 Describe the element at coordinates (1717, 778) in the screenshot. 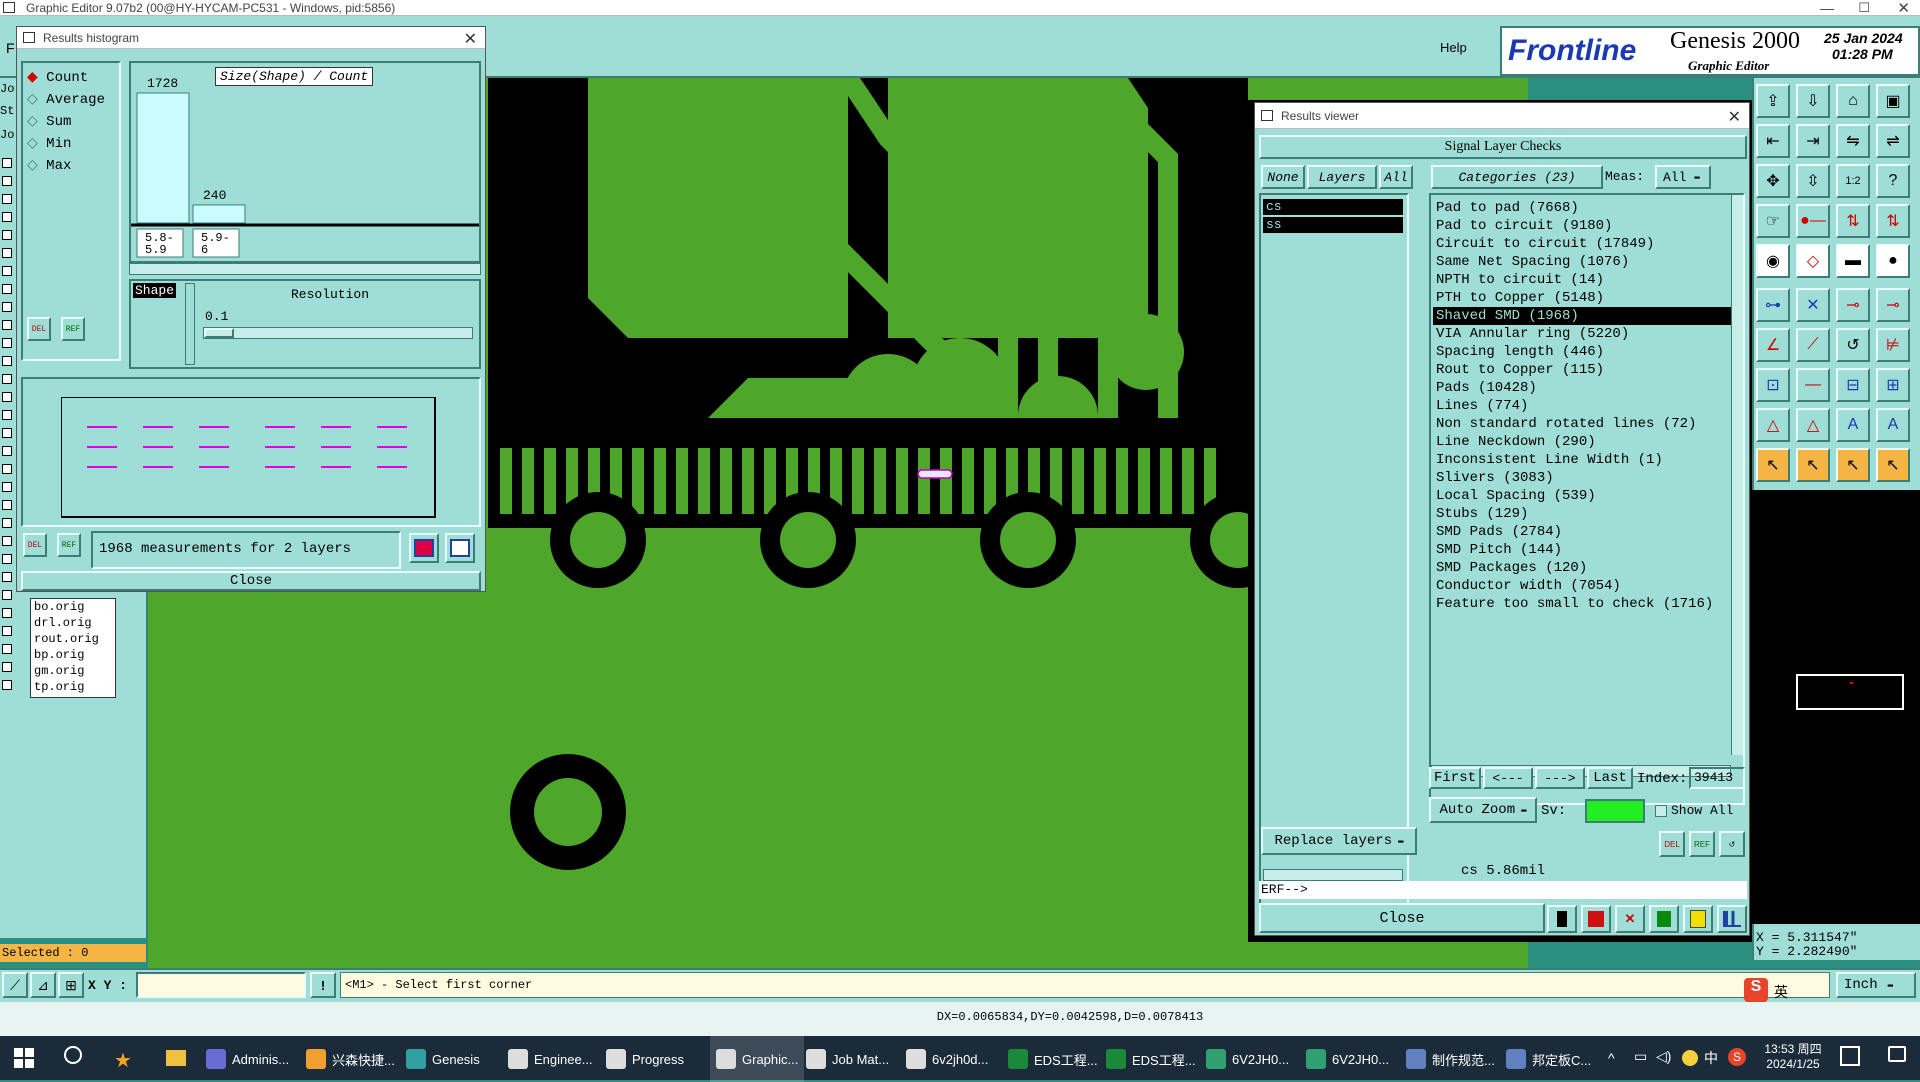

I see `index-field: 39413` at that location.